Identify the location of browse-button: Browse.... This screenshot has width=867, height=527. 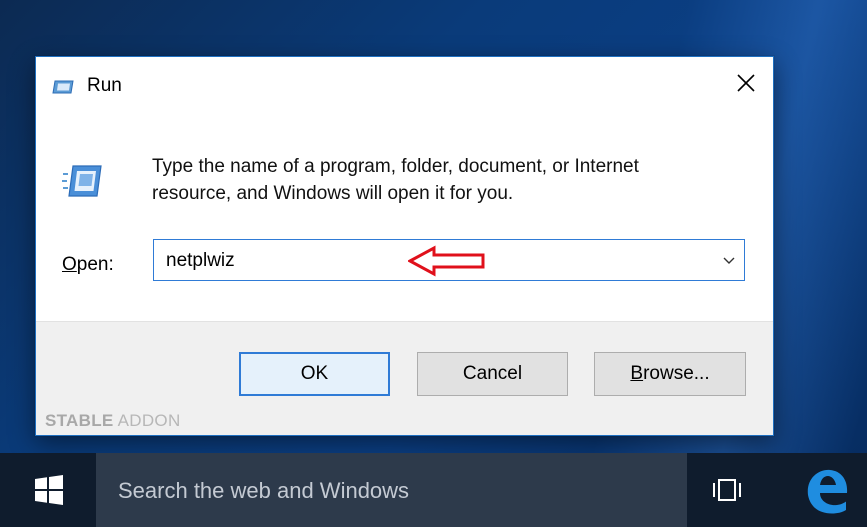
(670, 374).